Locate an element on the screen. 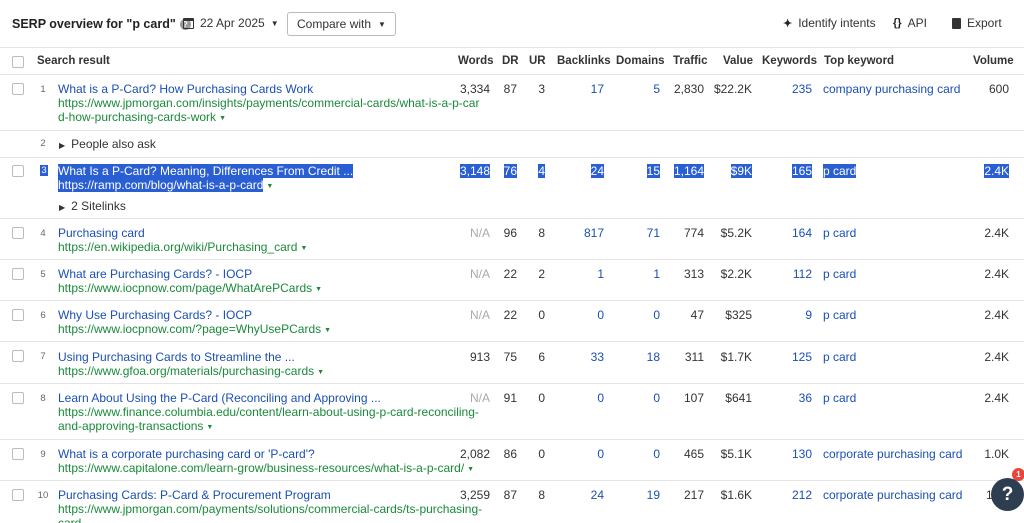  col-keywords: Keywords is located at coordinates (789, 61).